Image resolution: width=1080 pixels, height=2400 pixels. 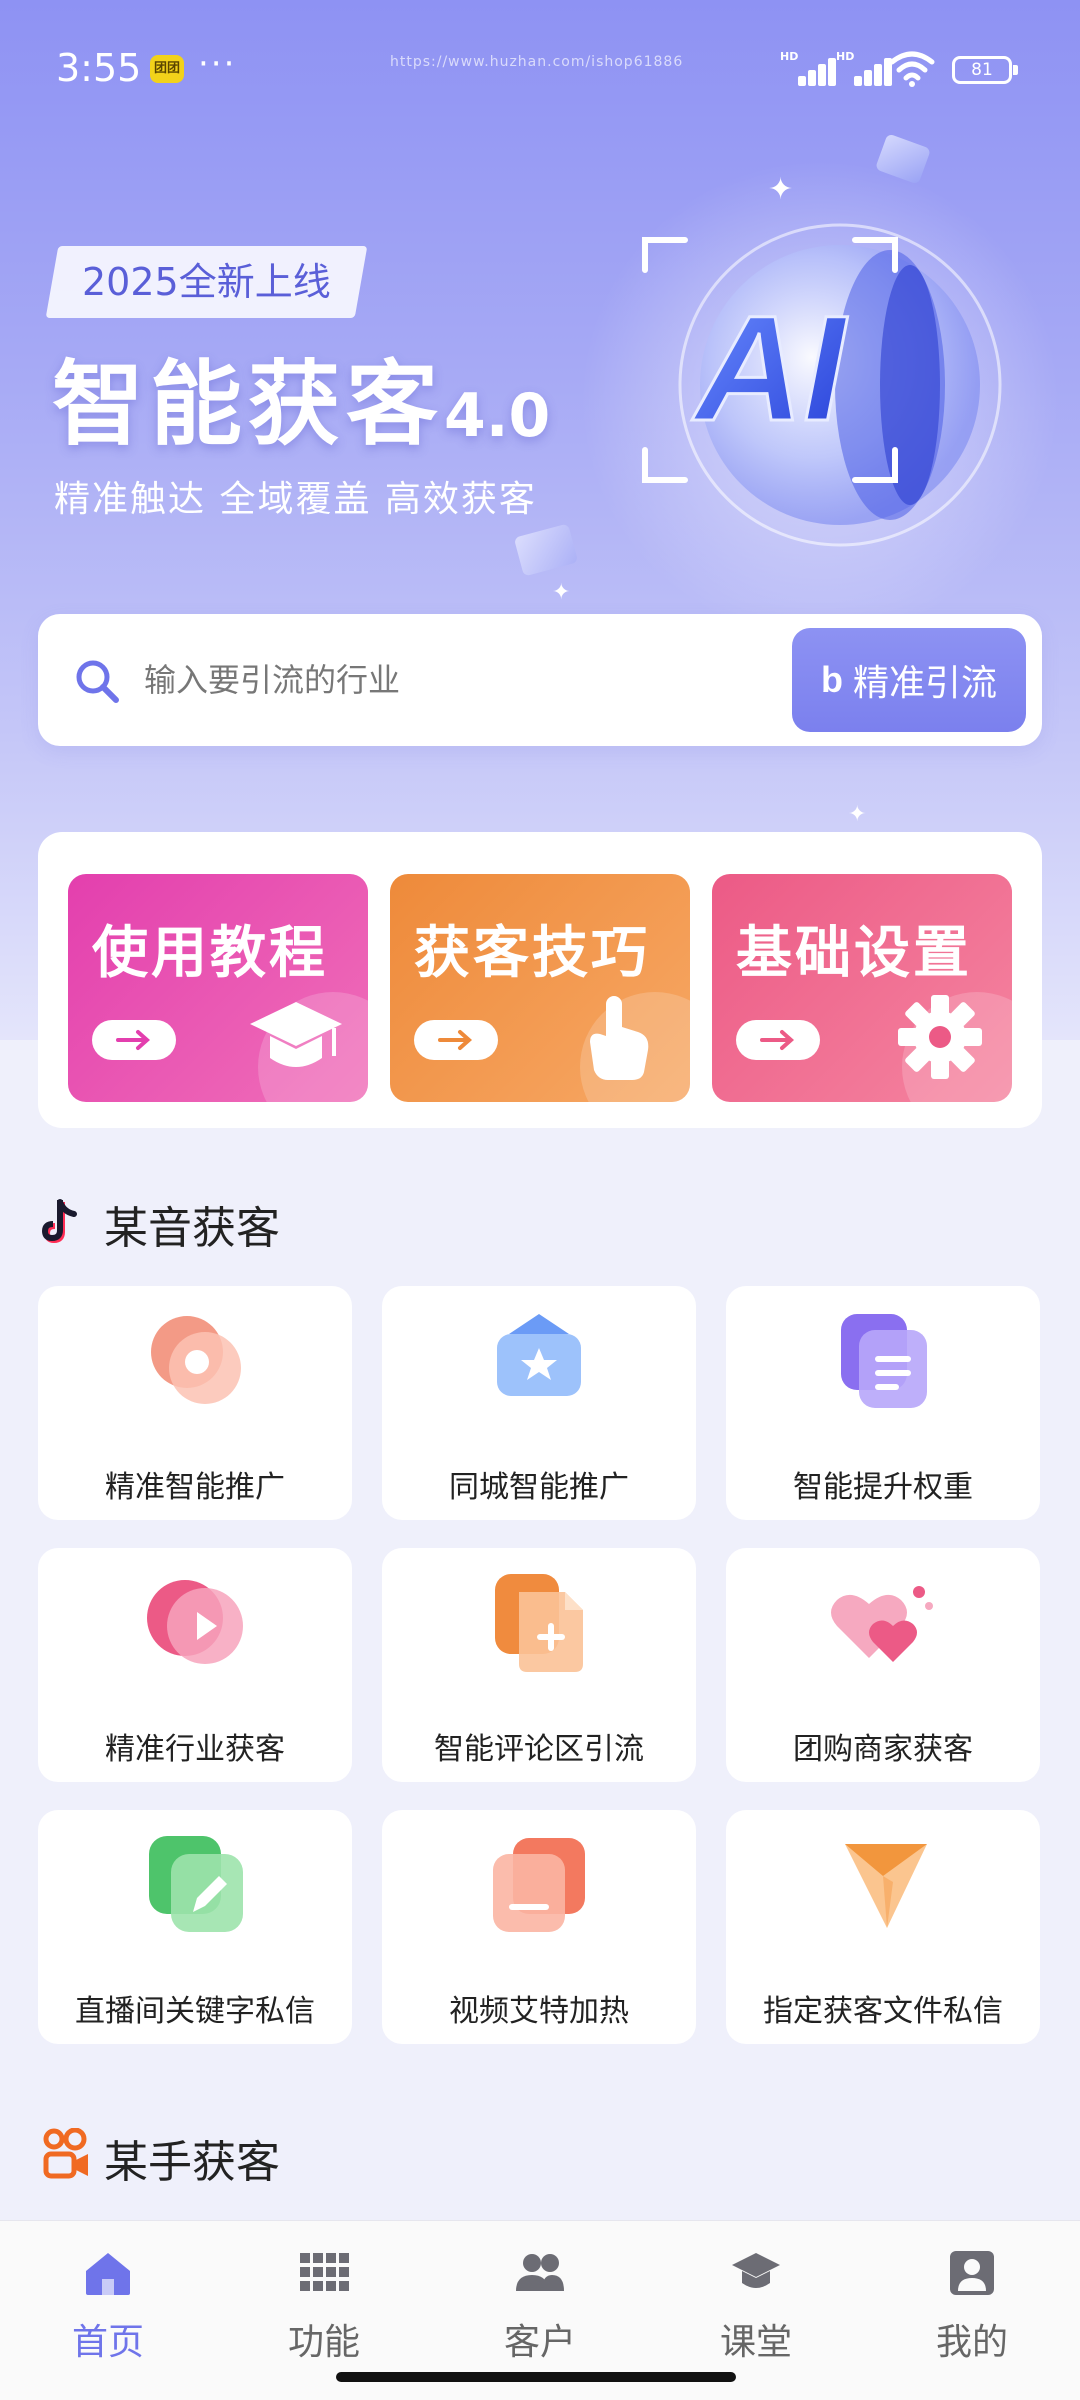 I want to click on hearts-icon, so click(x=882, y=1624).